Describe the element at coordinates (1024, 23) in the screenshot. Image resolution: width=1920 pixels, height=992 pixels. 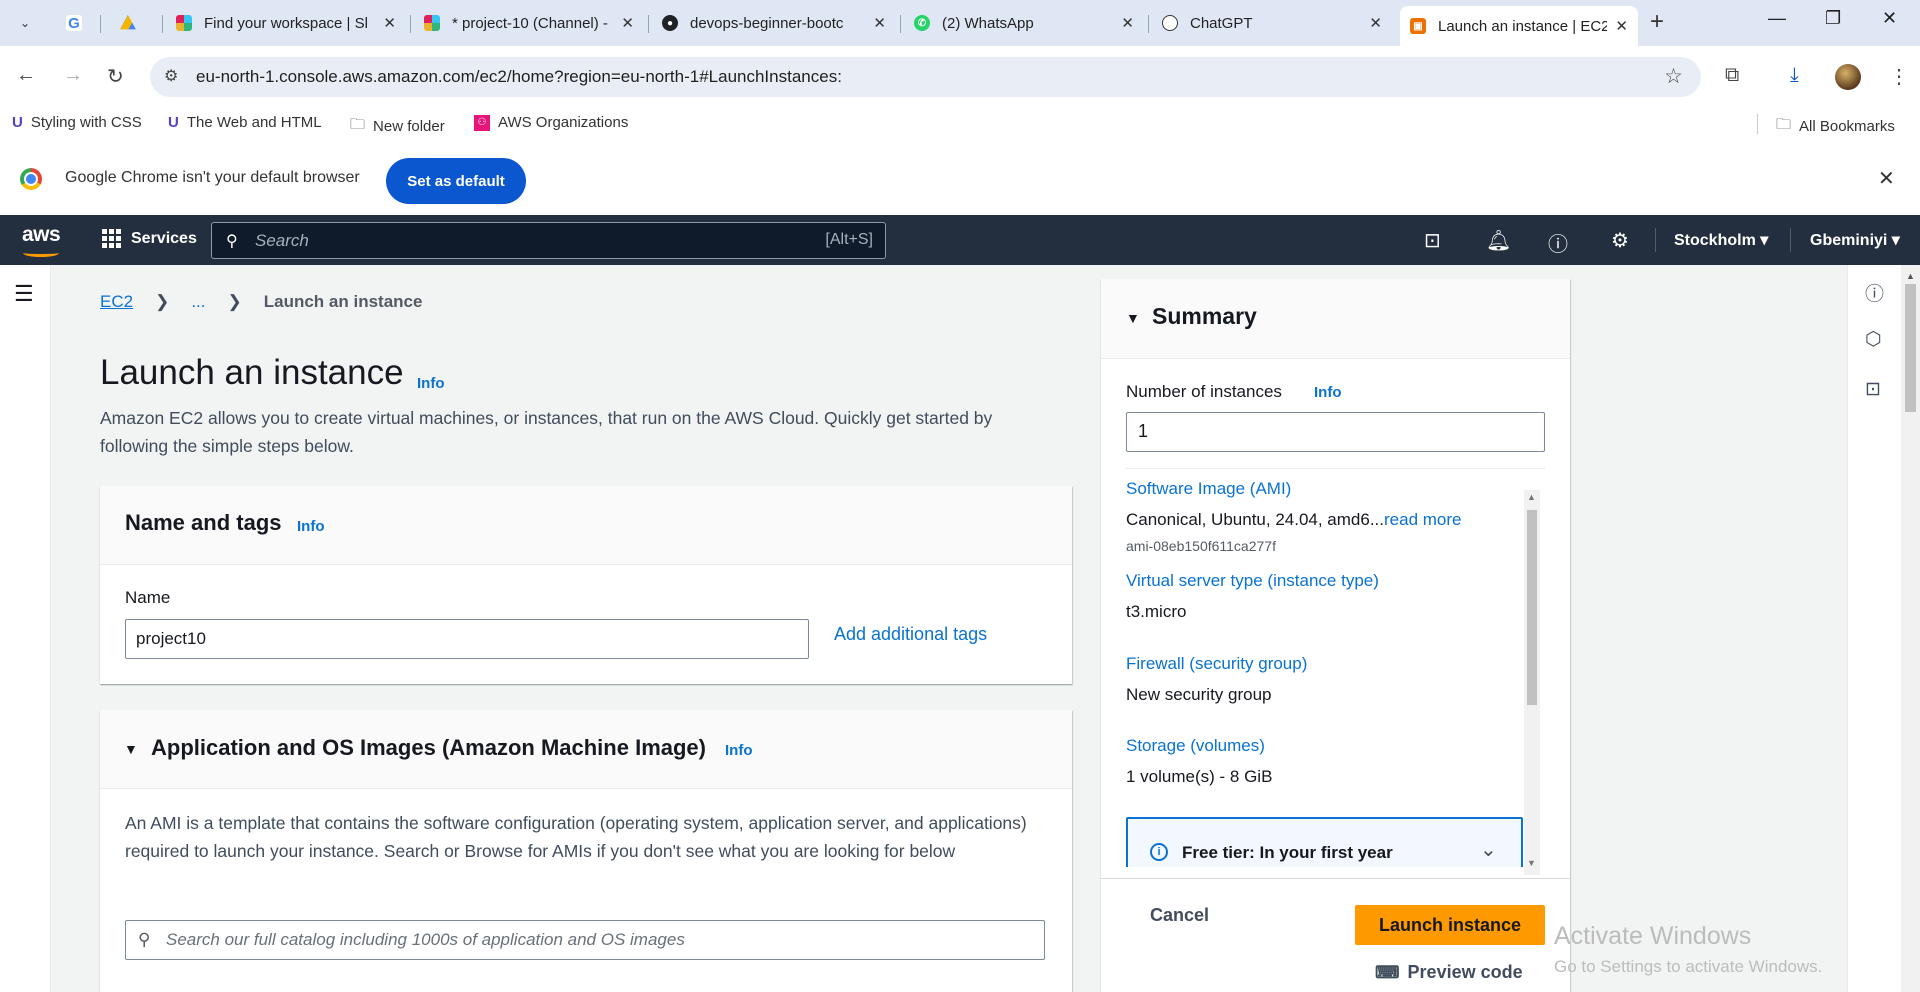
I see `tab-whatsapp: ✆ (2) WhatsApp ✕` at that location.